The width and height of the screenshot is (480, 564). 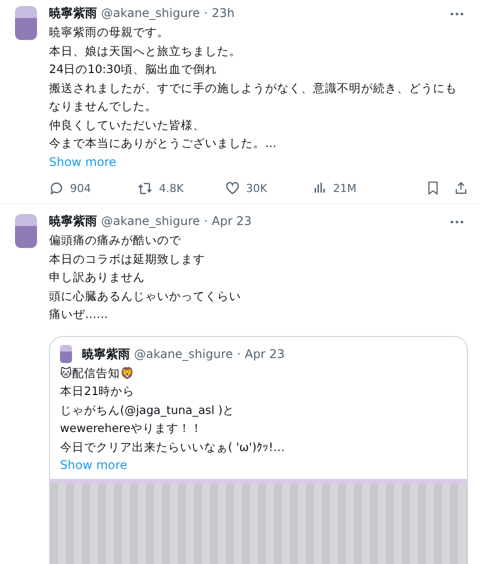 What do you see at coordinates (56, 188) in the screenshot?
I see `reply-icon` at bounding box center [56, 188].